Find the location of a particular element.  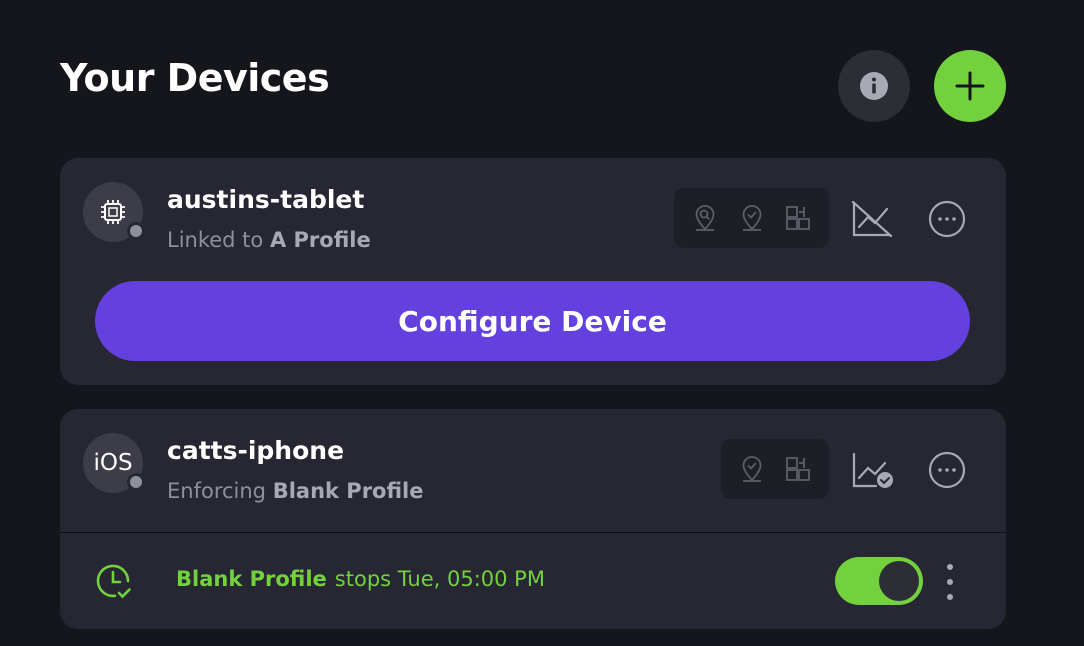

ios-label: iOS is located at coordinates (113, 463).